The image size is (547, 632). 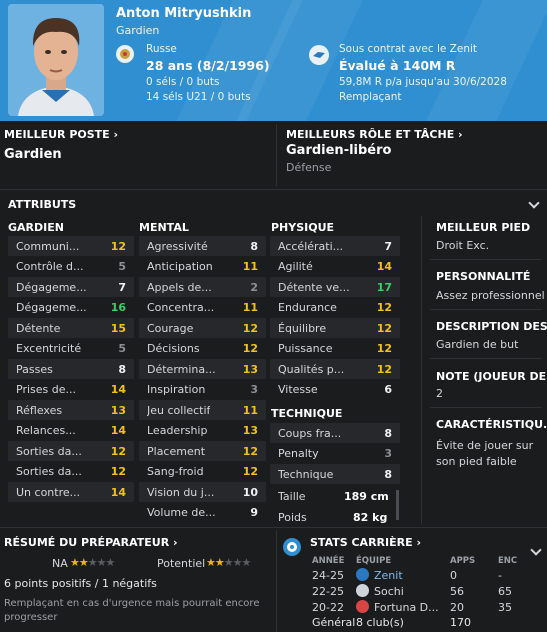 I want to click on attribute-row: Puissance 12, so click(x=335, y=349).